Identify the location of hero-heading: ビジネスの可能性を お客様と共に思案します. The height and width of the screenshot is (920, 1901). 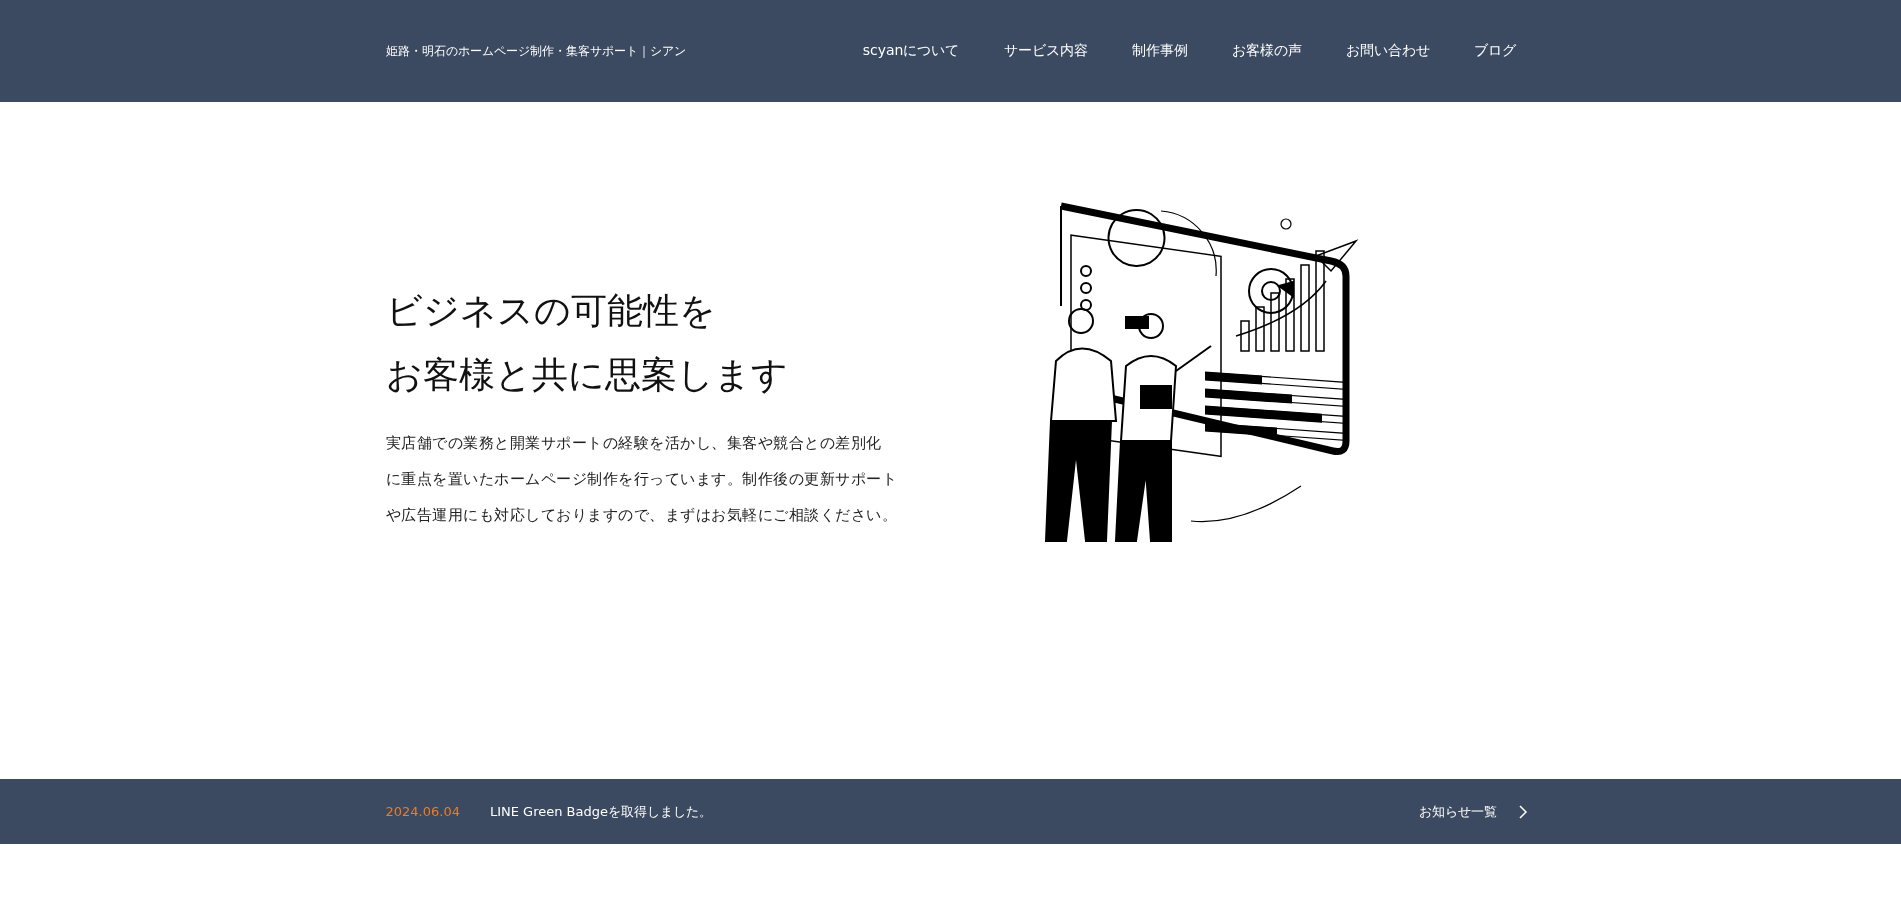
(587, 342).